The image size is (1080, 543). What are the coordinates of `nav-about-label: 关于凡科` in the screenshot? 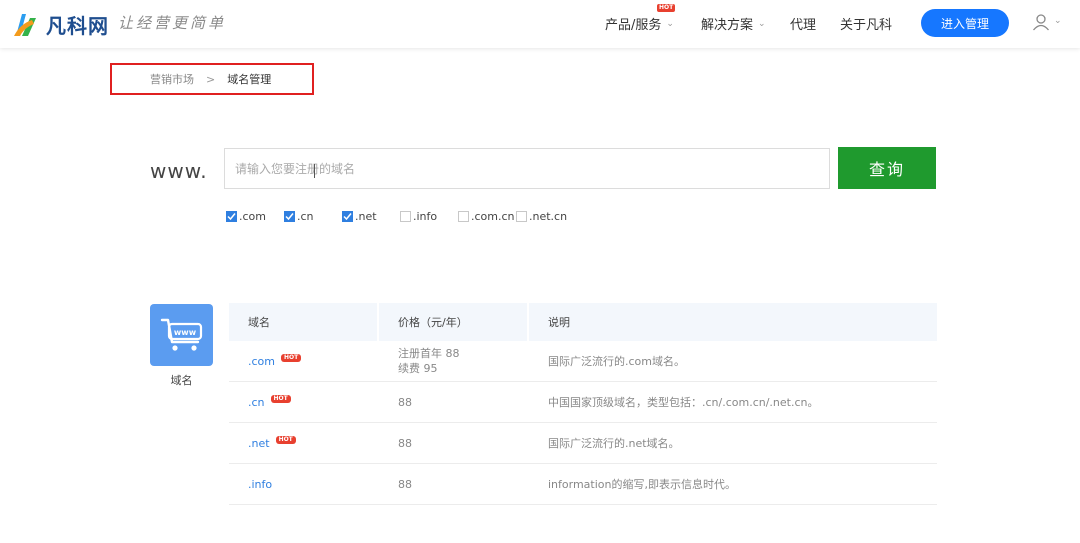 It's located at (866, 25).